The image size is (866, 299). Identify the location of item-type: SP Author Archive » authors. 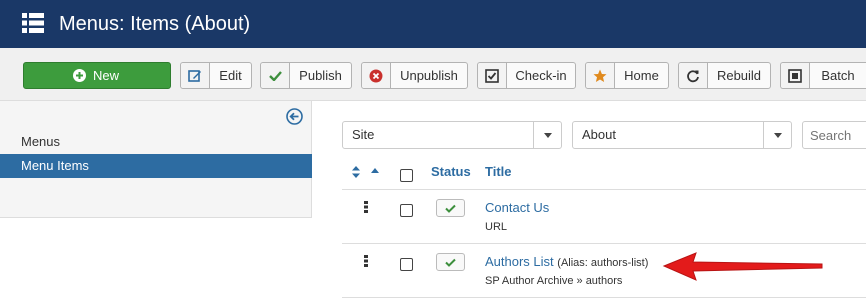
(554, 281).